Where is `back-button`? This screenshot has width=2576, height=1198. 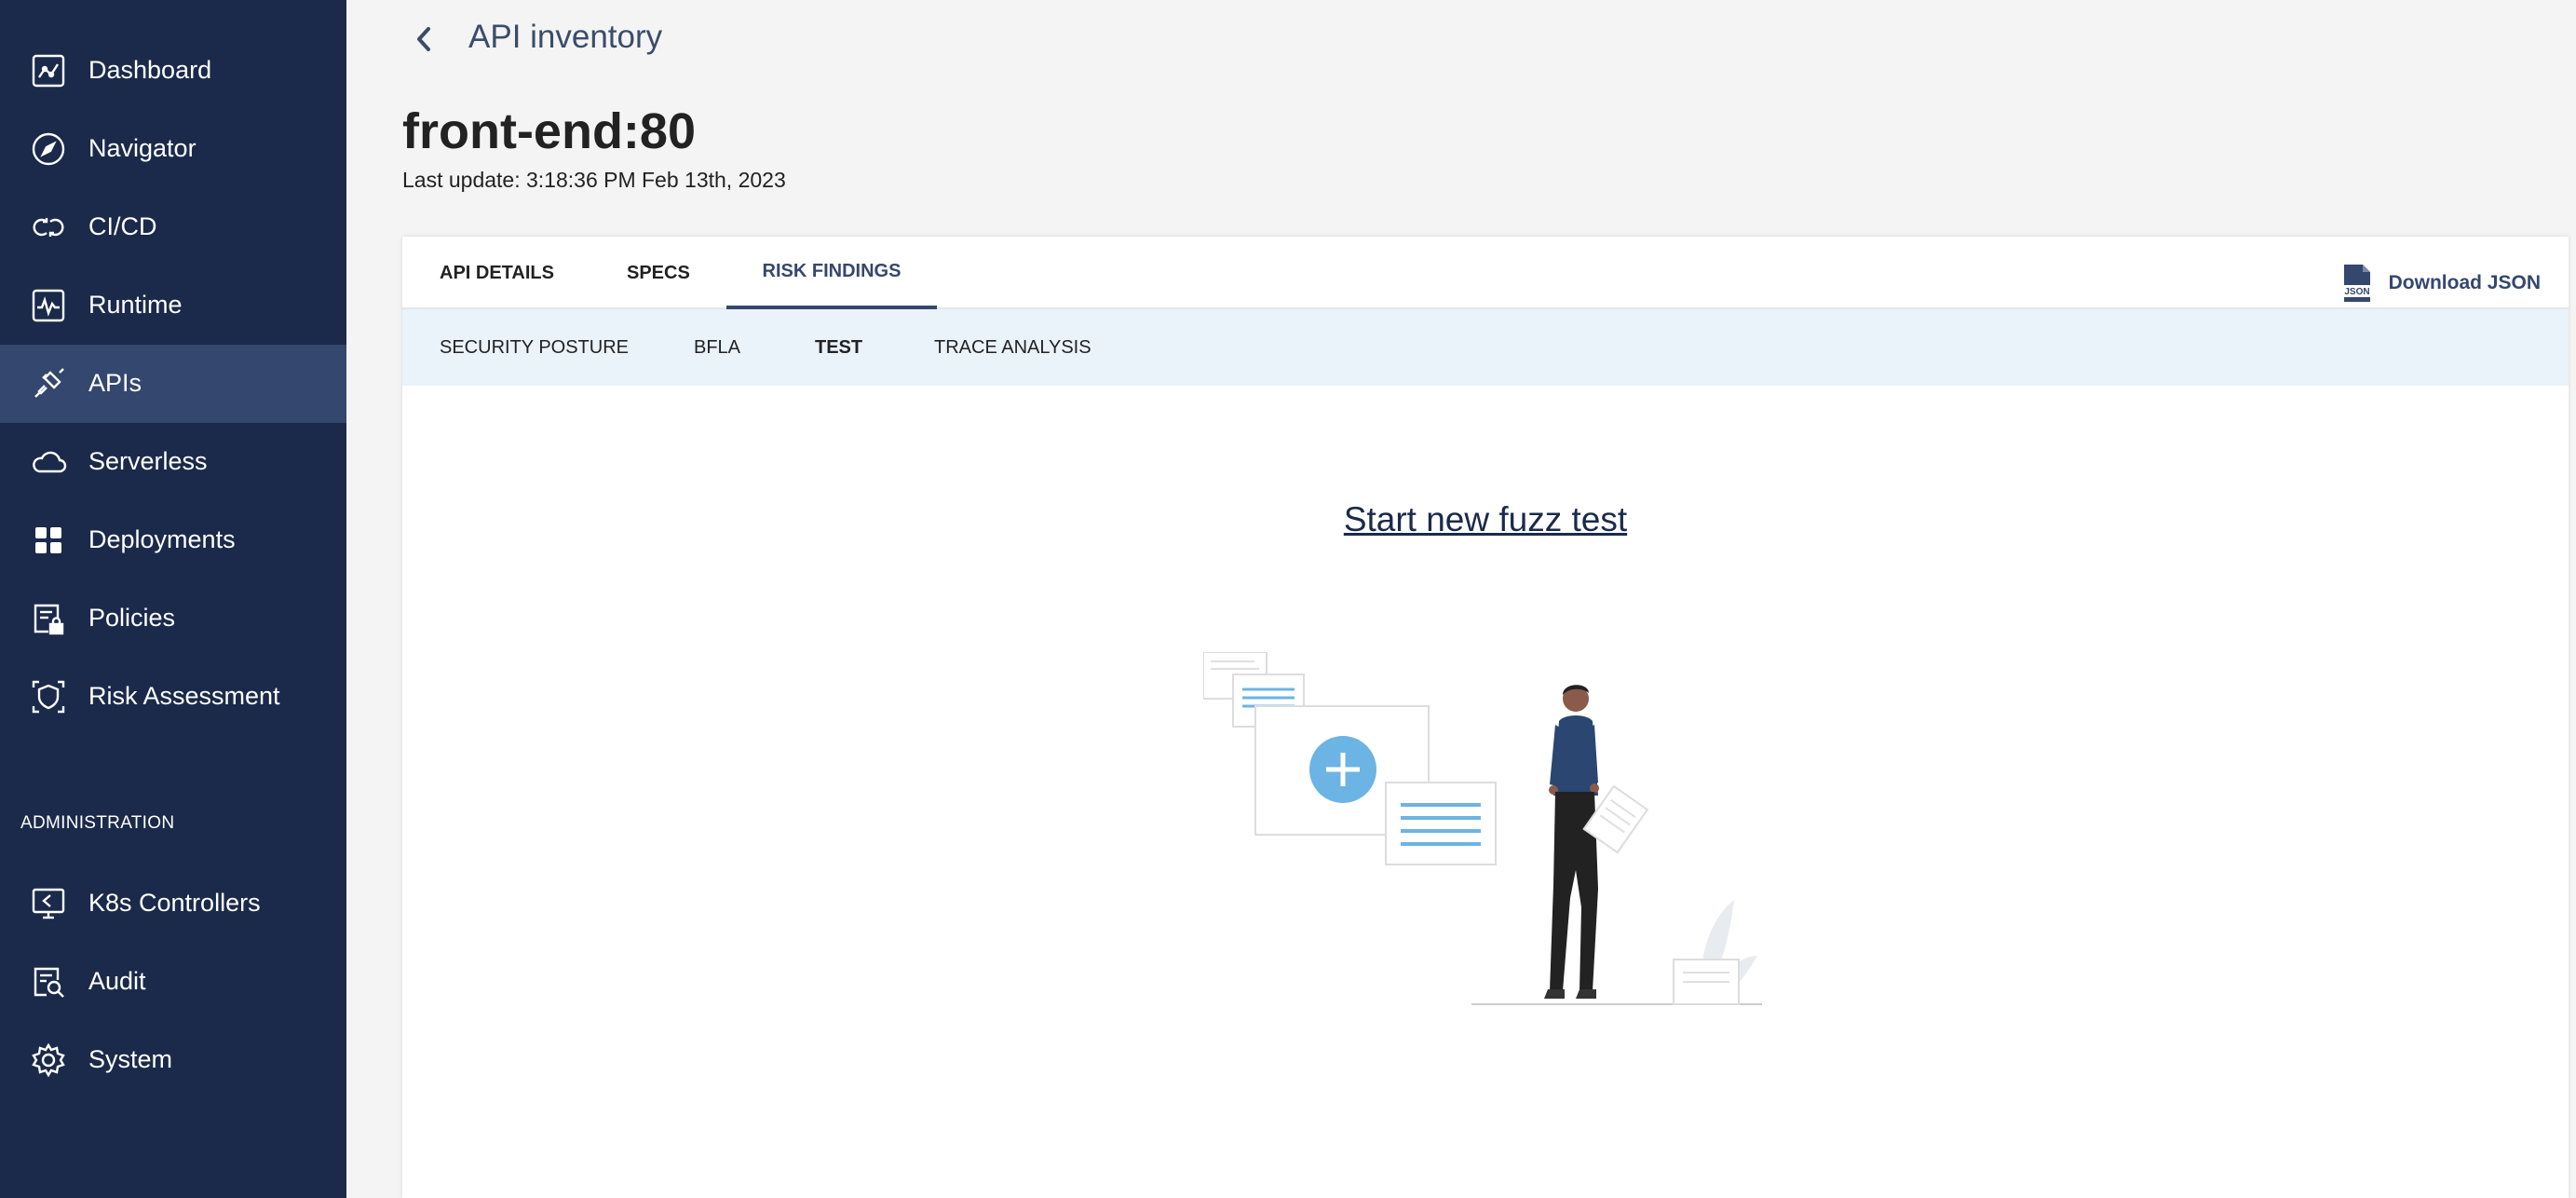
back-button is located at coordinates (424, 39).